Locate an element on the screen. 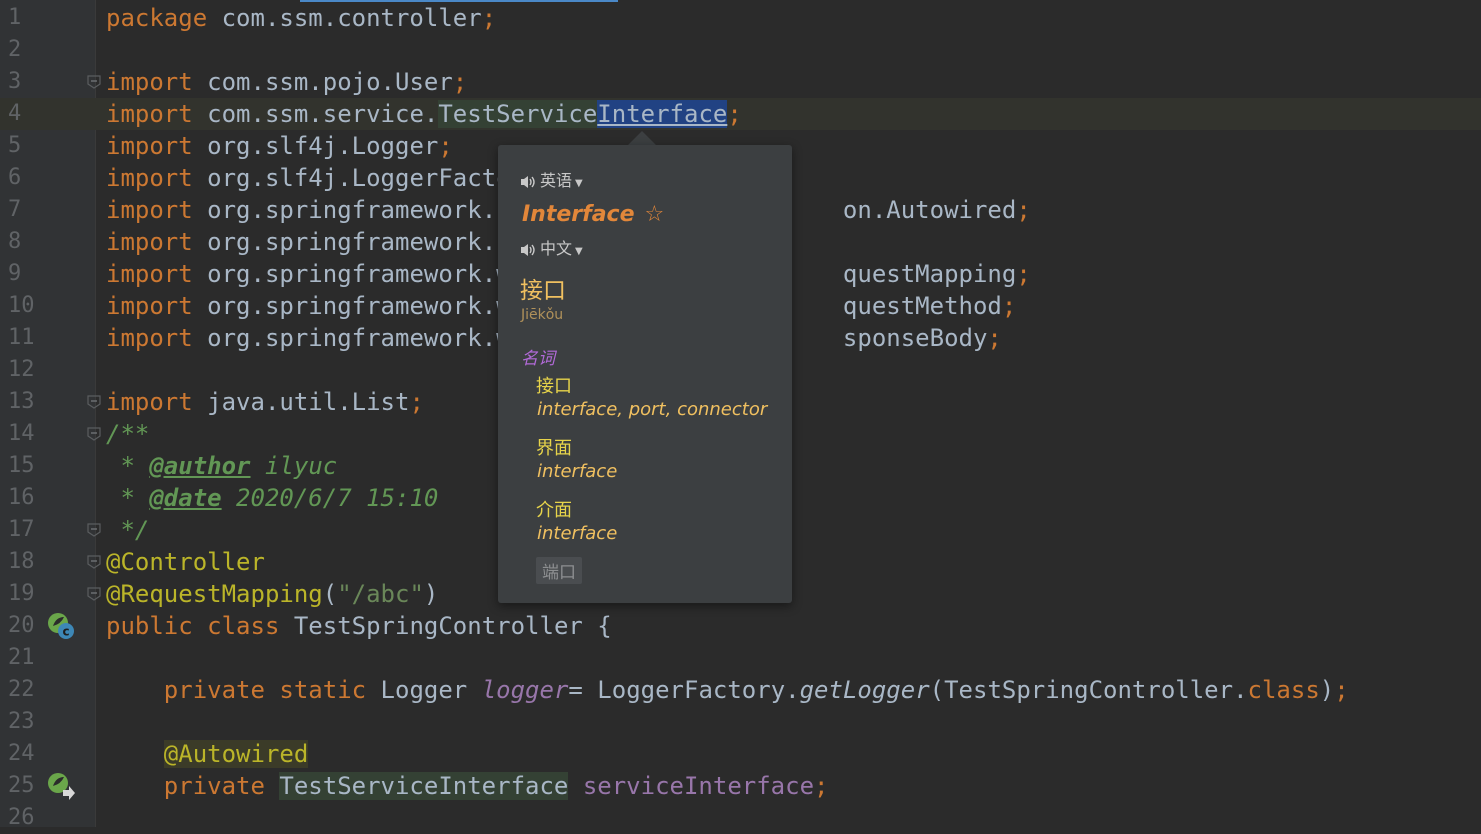  code-text: /** is located at coordinates (127, 434).